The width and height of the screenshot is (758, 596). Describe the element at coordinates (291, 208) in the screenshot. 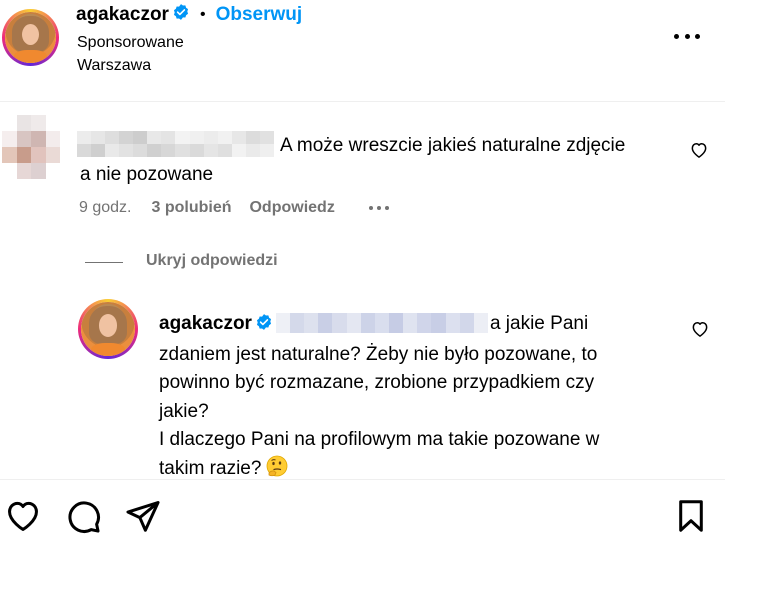

I see `reply-button: Odpowiedz` at that location.